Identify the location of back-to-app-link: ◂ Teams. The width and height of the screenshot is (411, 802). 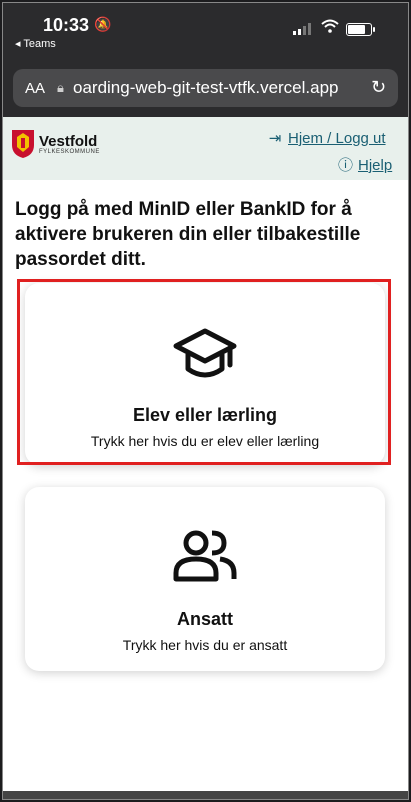
(35, 43).